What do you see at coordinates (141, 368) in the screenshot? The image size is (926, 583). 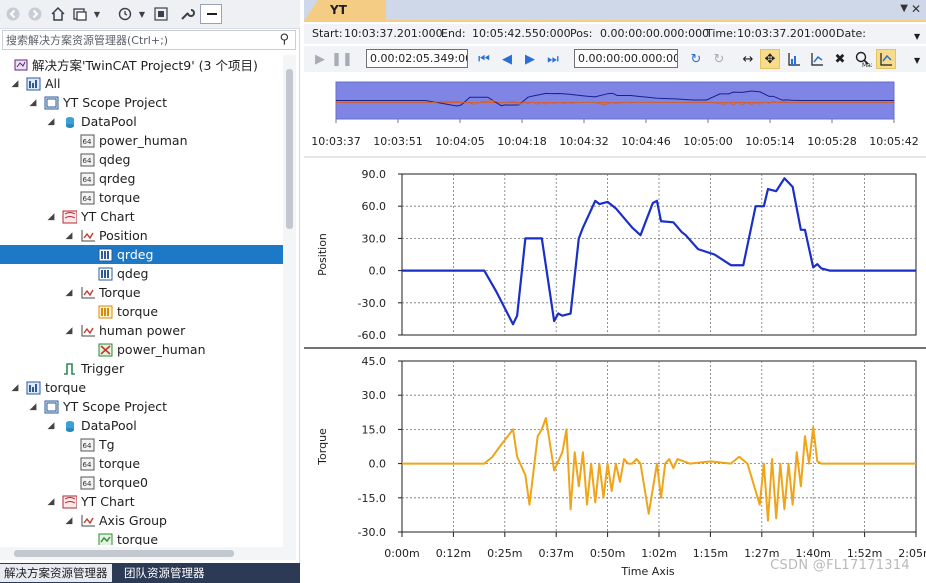 I see `tree-item: Trigger` at bounding box center [141, 368].